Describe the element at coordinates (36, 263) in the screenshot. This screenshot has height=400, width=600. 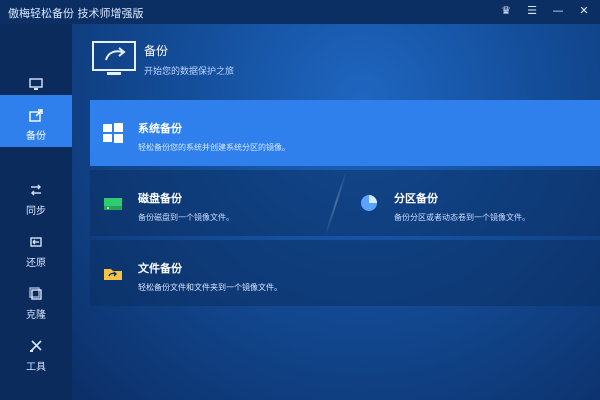
I see `sidebar-item-label: 还原` at that location.